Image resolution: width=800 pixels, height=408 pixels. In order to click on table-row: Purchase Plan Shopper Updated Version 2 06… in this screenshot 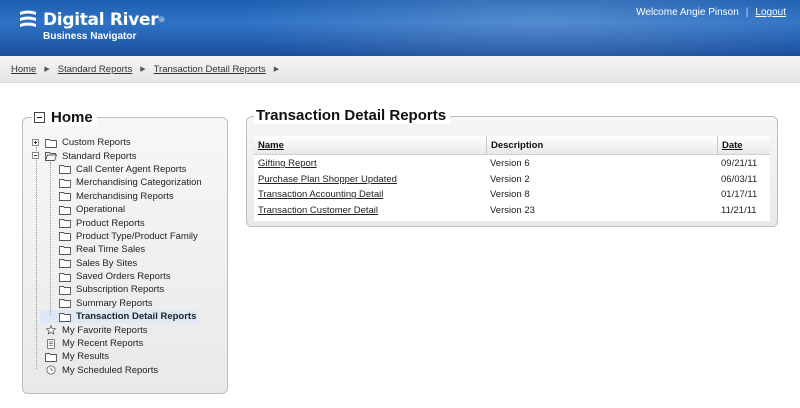, I will do `click(512, 179)`.